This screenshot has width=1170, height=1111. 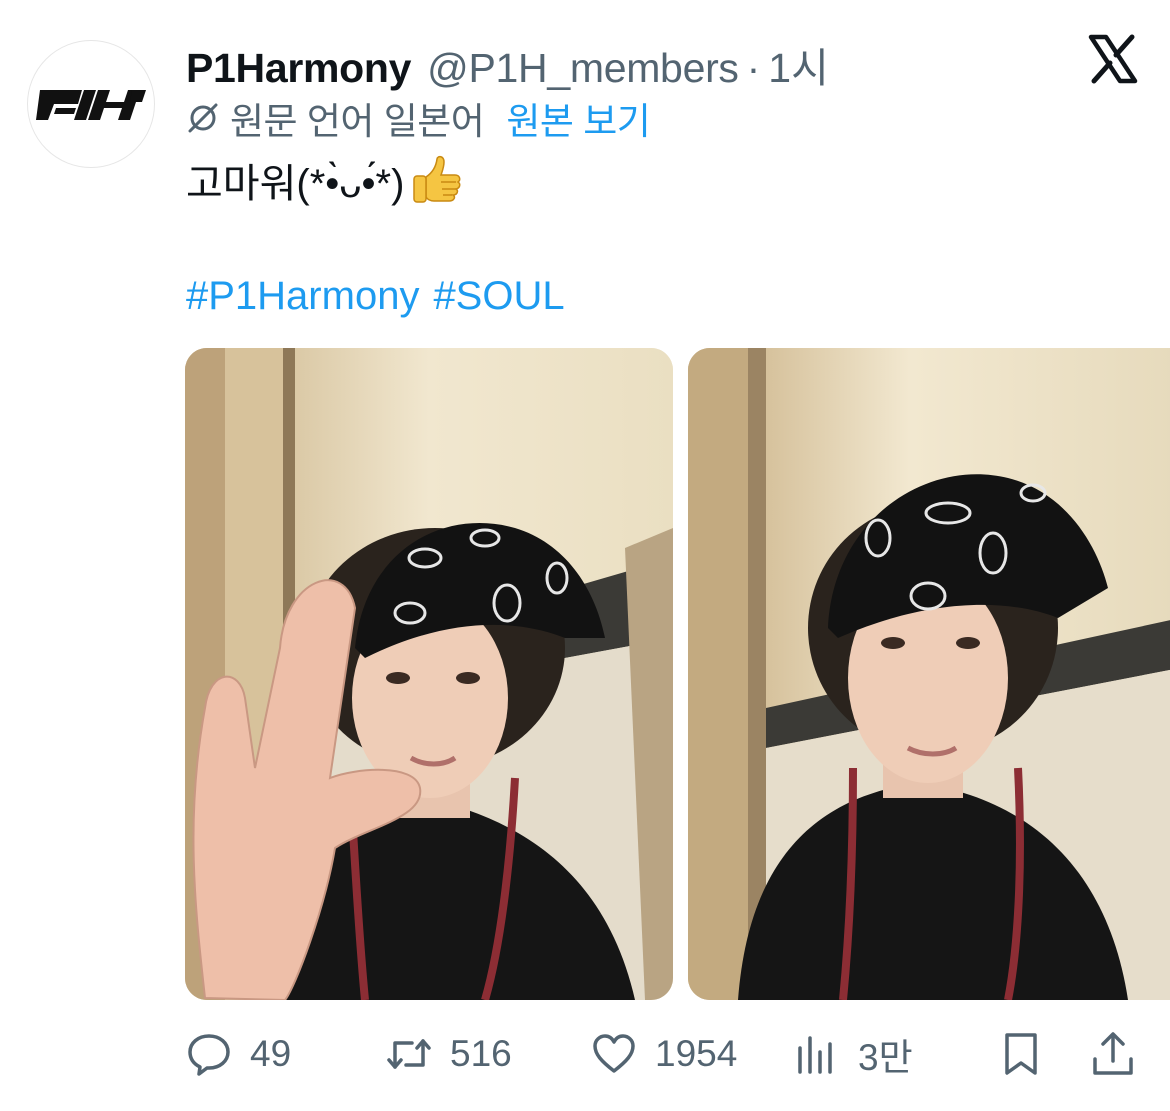 What do you see at coordinates (481, 1053) in the screenshot?
I see `retweet-count: 516` at bounding box center [481, 1053].